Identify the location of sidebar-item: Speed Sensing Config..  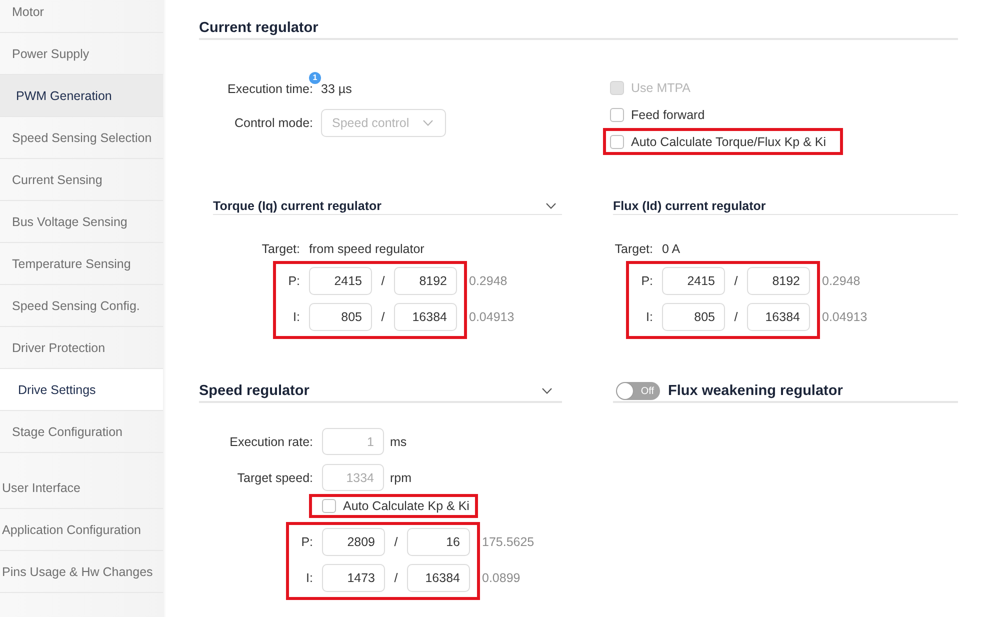
(81, 306).